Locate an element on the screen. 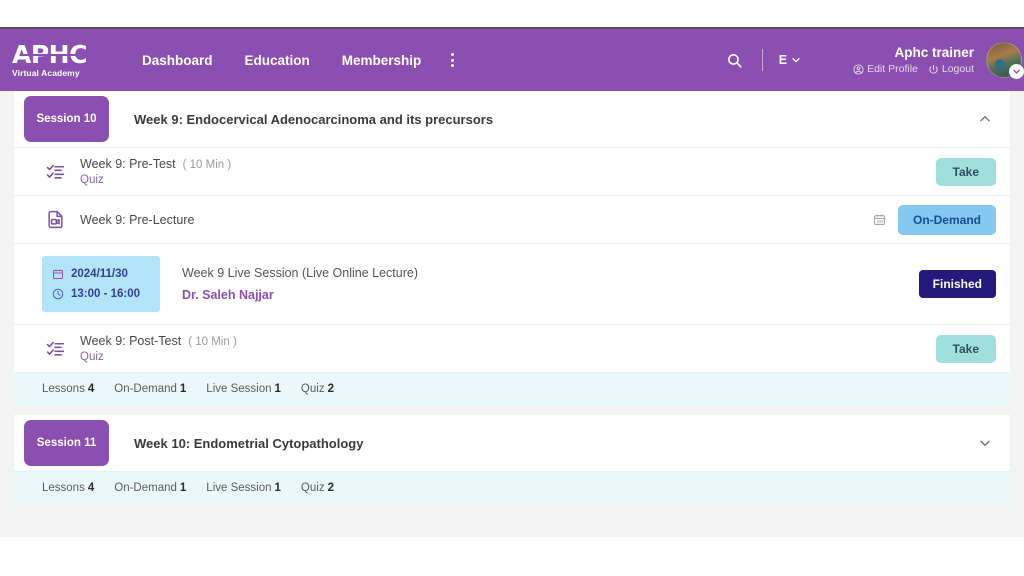 The height and width of the screenshot is (576, 1024). search-icon is located at coordinates (735, 60).